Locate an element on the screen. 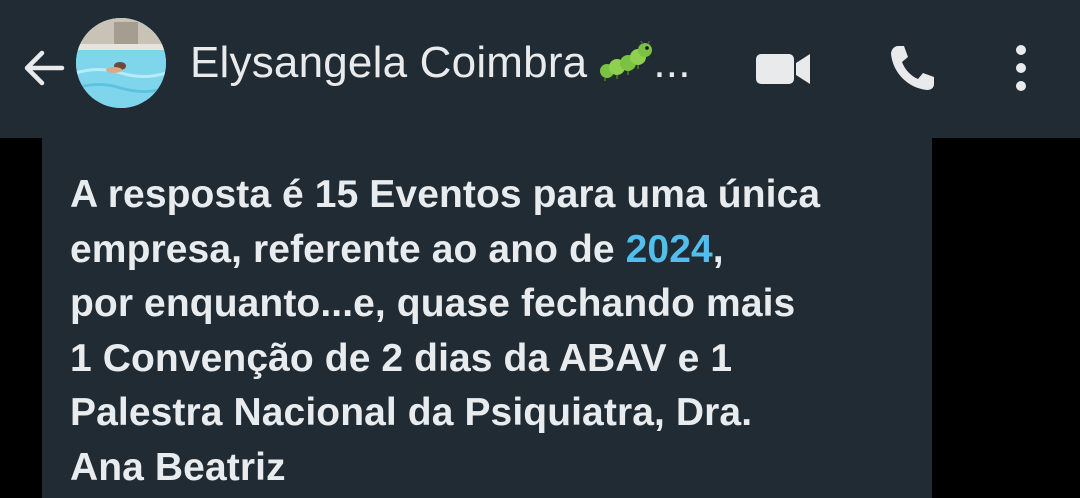 This screenshot has width=1080, height=498. back-arrow-icon is located at coordinates (44, 68).